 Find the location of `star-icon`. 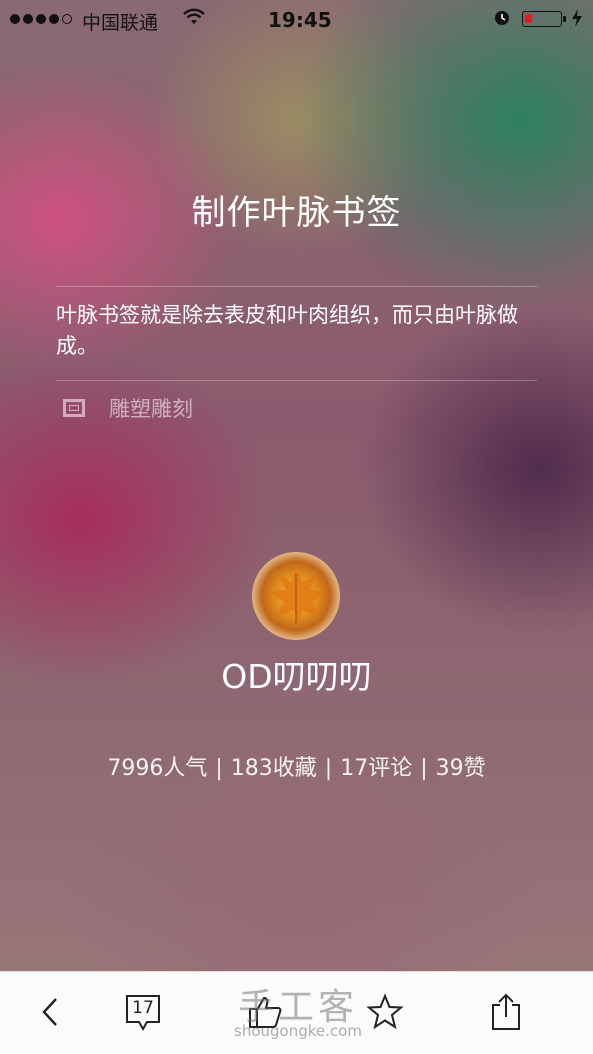

star-icon is located at coordinates (385, 1011).